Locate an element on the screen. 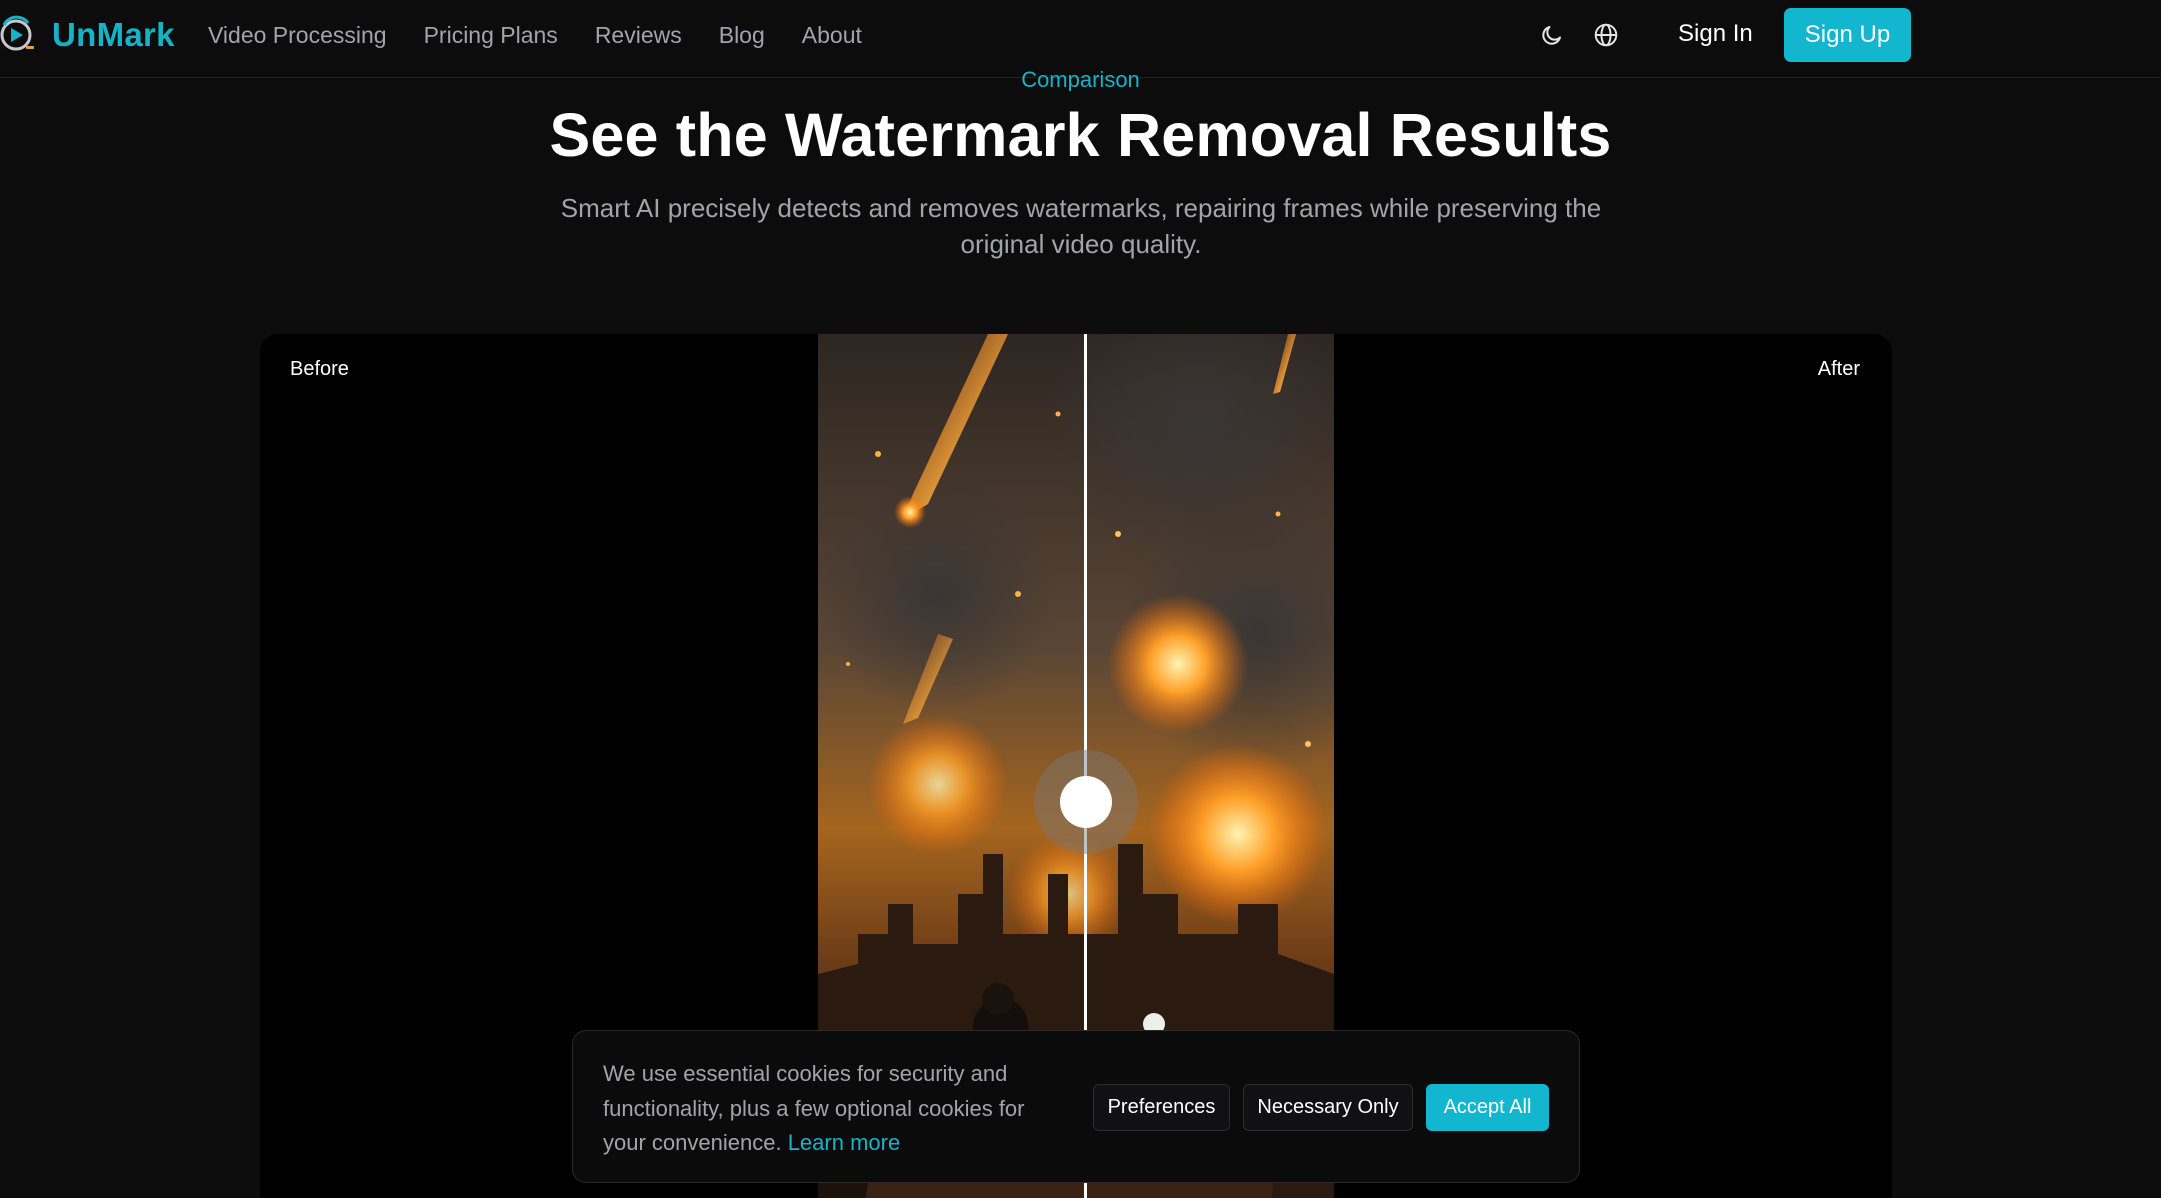 This screenshot has height=1198, width=2161. sign-in-link: Sign In is located at coordinates (1715, 34).